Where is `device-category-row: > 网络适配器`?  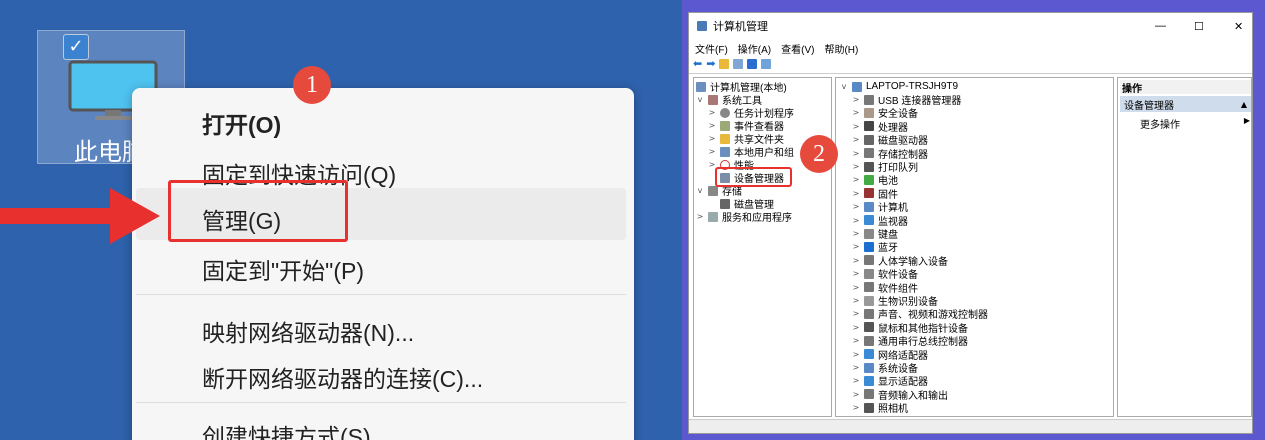 device-category-row: > 网络适配器 is located at coordinates (890, 355).